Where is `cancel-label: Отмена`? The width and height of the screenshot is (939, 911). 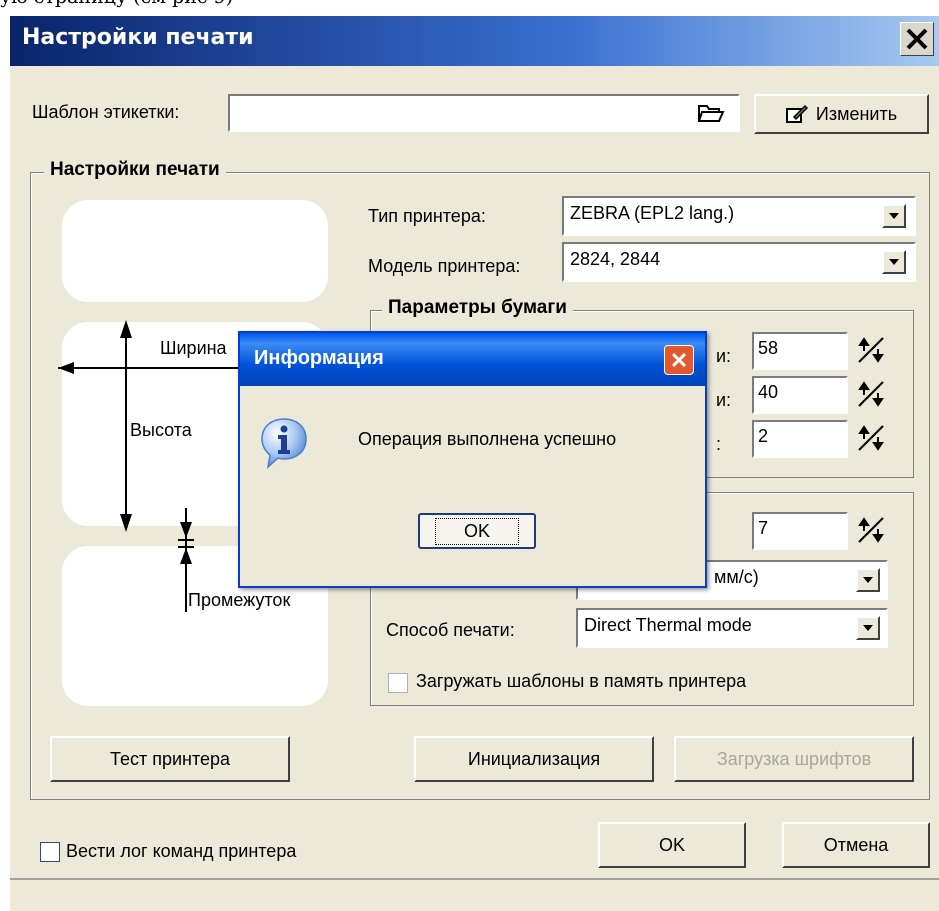
cancel-label: Отмена is located at coordinates (856, 844).